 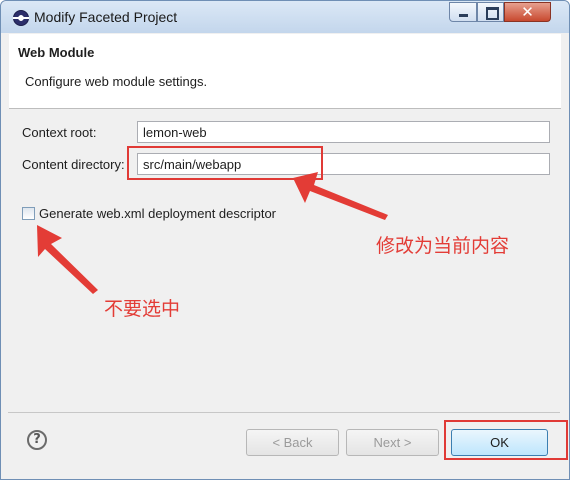 What do you see at coordinates (340, 196) in the screenshot?
I see `arrow-to-content-directory` at bounding box center [340, 196].